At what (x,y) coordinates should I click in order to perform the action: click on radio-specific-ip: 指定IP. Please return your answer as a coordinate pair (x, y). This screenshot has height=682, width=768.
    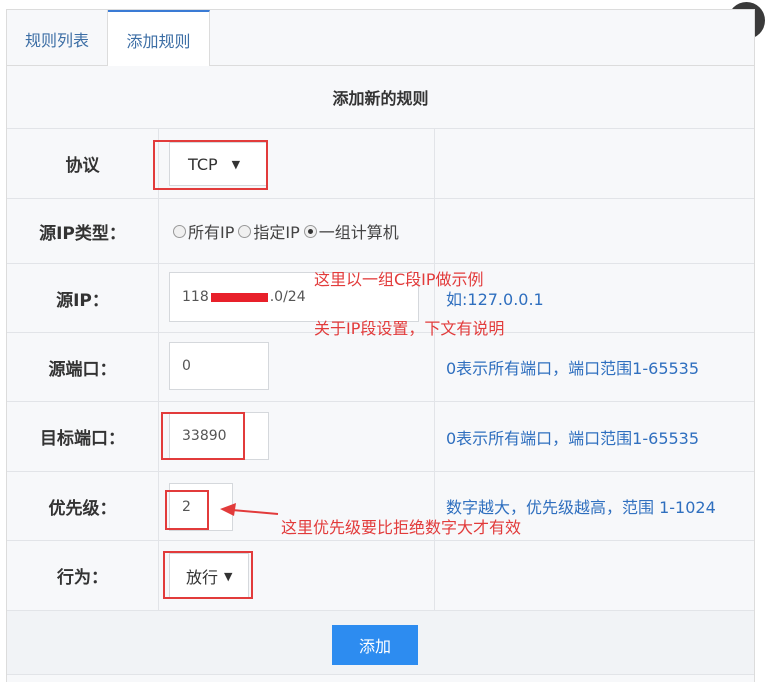
    Looking at the image, I should click on (269, 231).